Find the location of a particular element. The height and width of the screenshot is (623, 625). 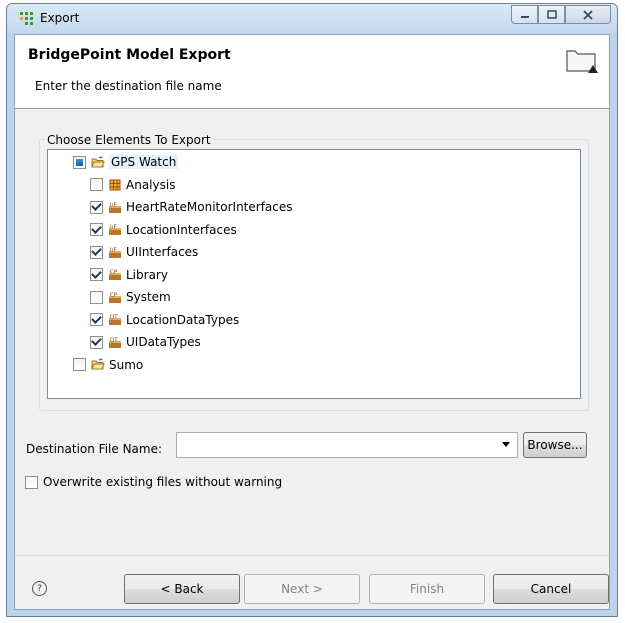

overwrite-option: Overwrite existing files without warning is located at coordinates (153, 482).